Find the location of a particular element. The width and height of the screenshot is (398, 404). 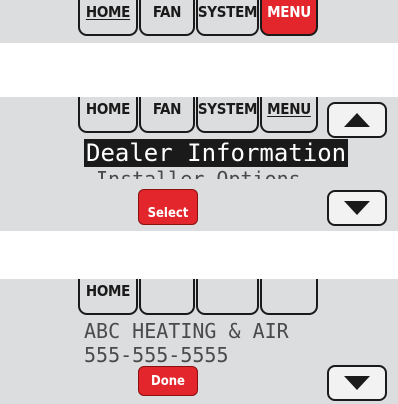

done-button-label: Done is located at coordinates (167, 381).